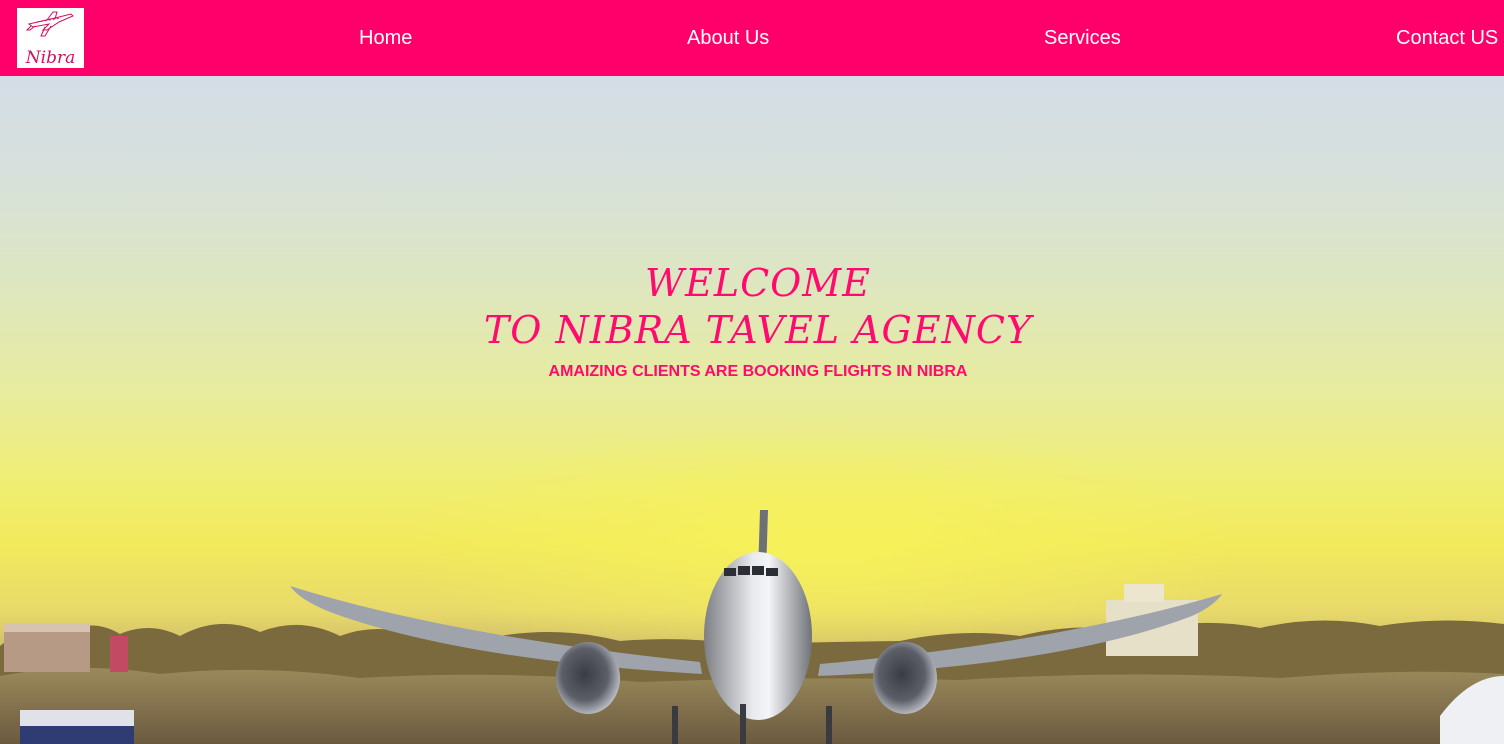 Image resolution: width=1504 pixels, height=744 pixels. What do you see at coordinates (49, 24) in the screenshot?
I see `airplane-icon` at bounding box center [49, 24].